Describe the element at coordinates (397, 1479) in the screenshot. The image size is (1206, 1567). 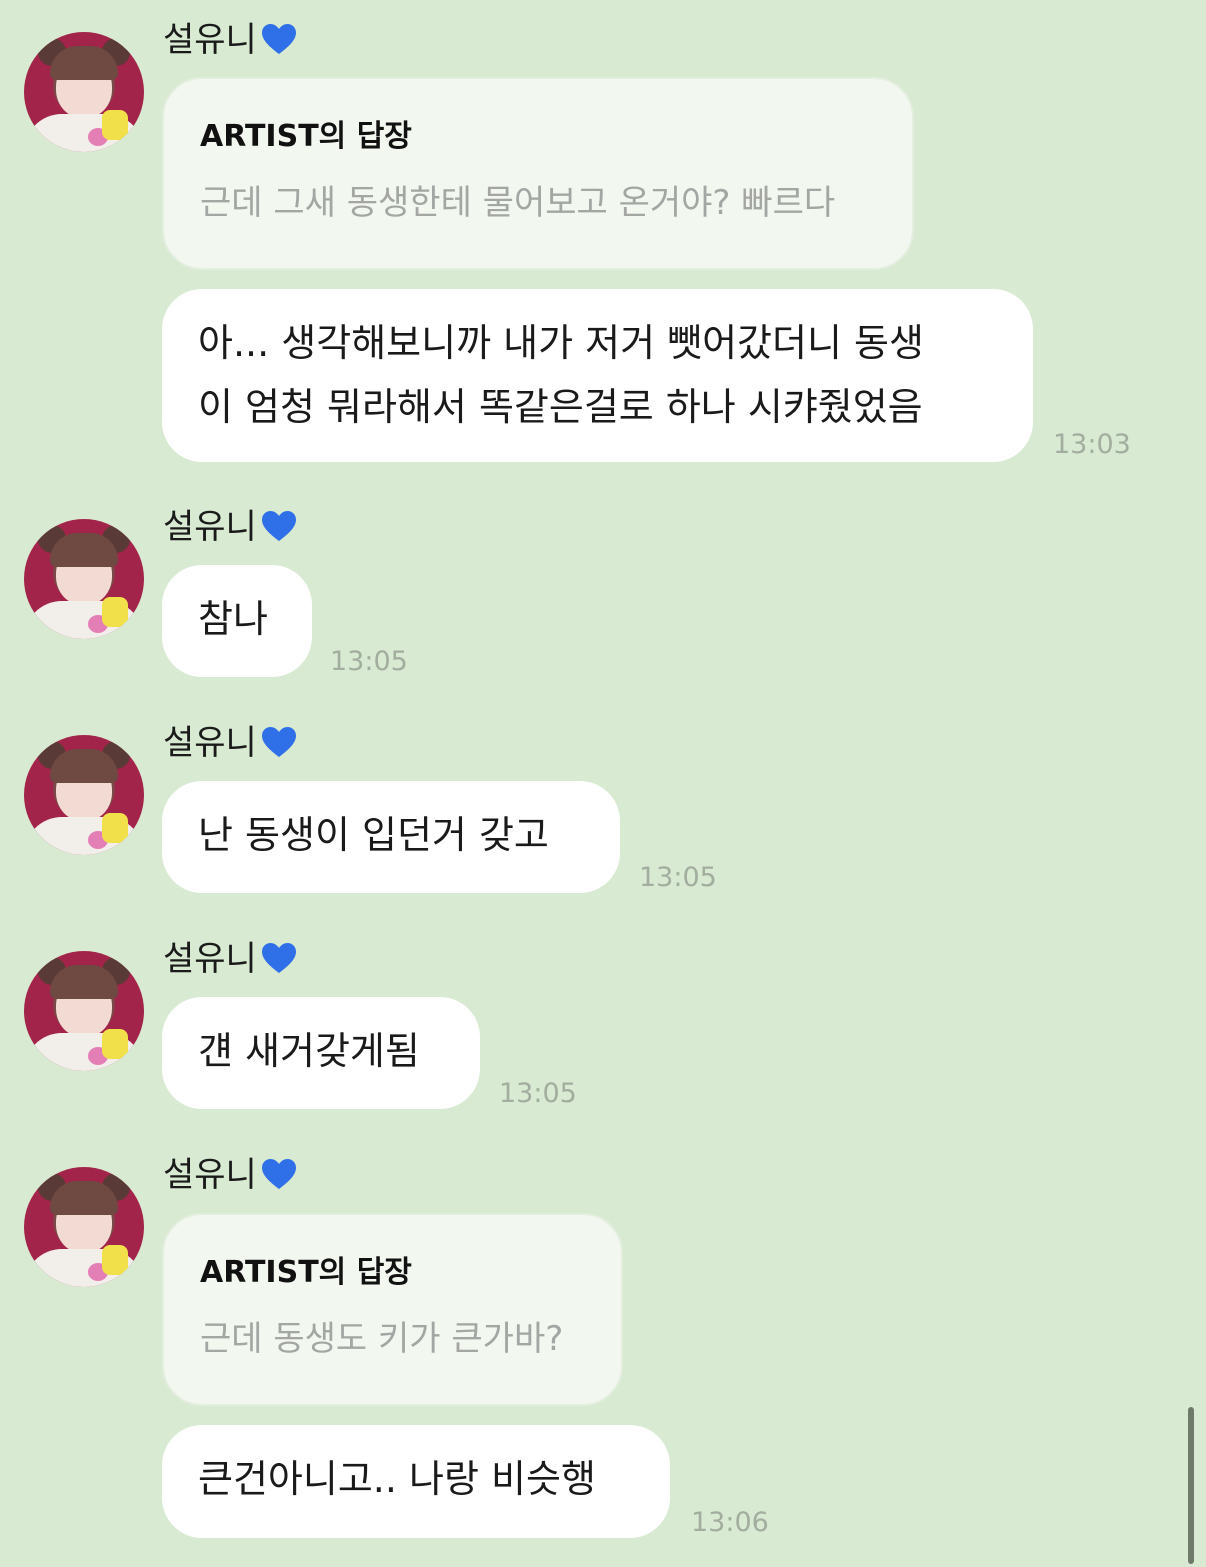
I see `message-text: 큰건아니고.. 나랑 비슷행` at that location.